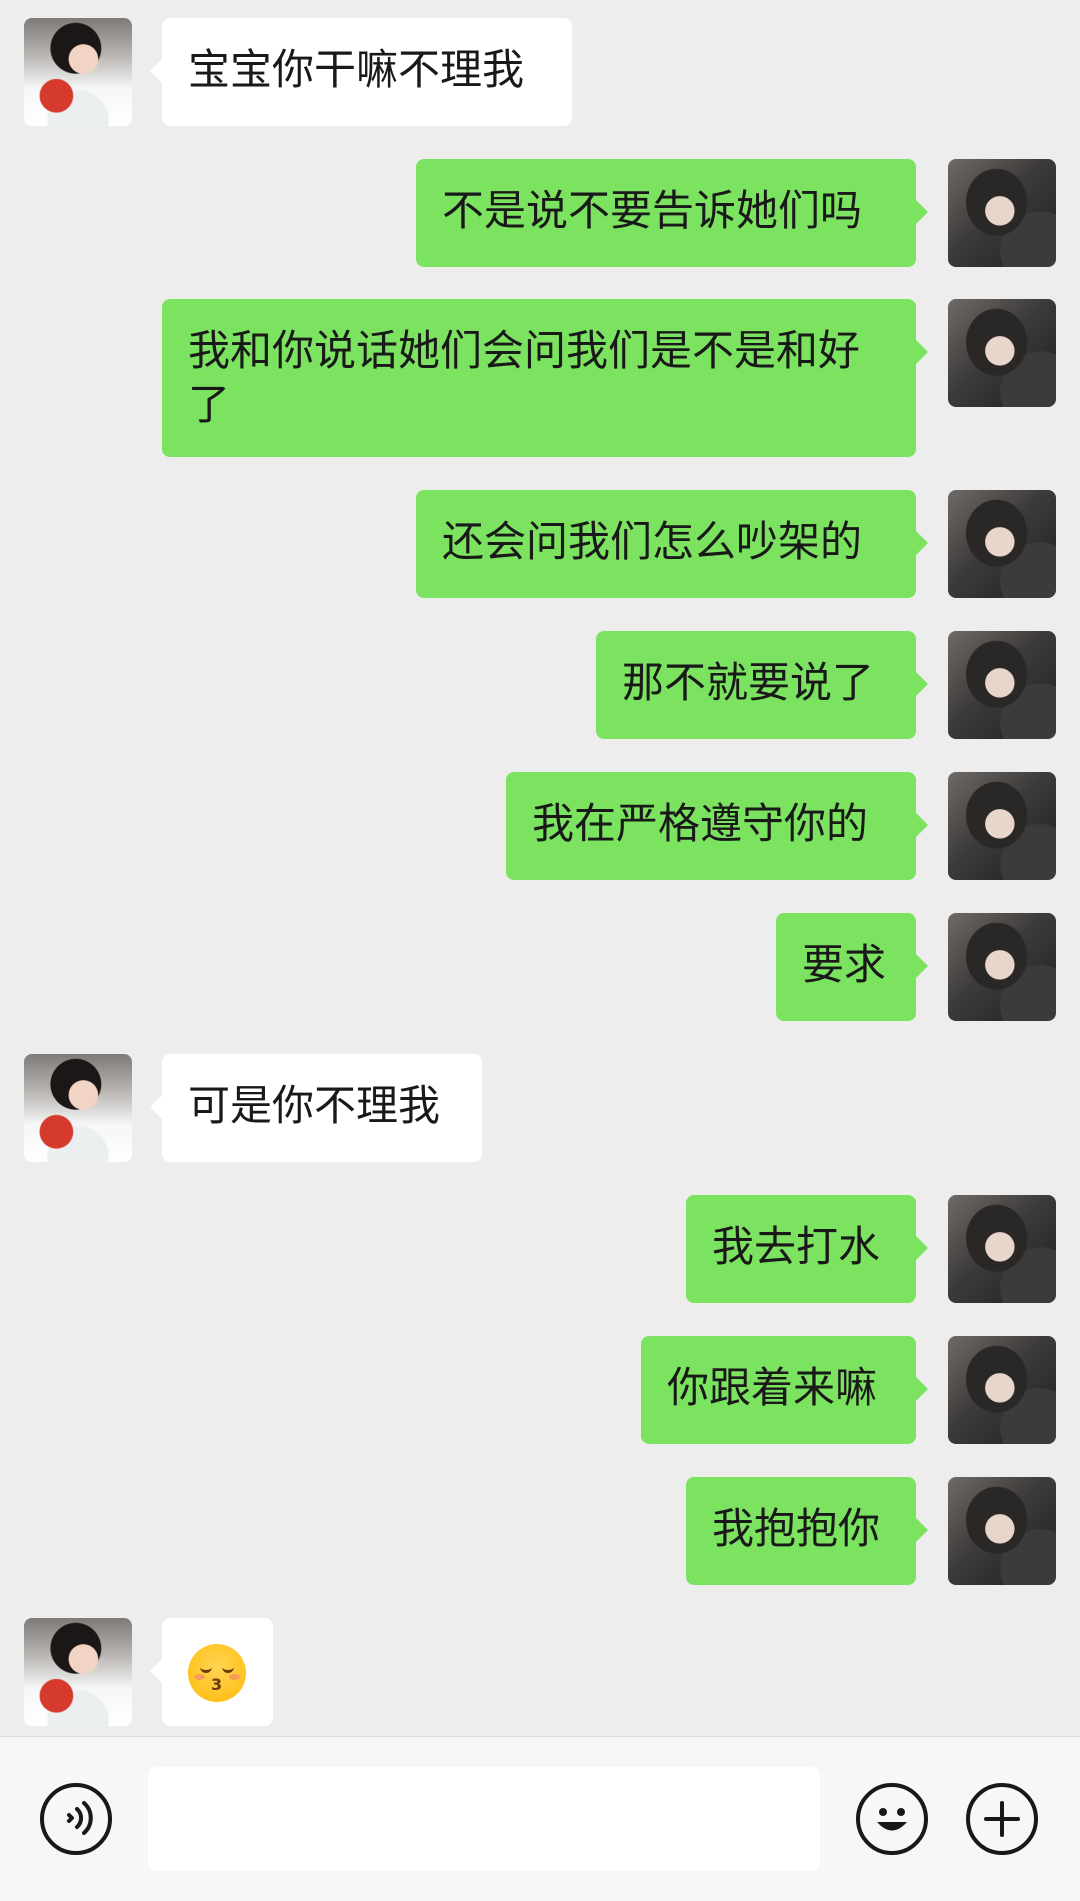  I want to click on outgoing-message-bubble: 还会问我们怎么吵架的, so click(672, 544).